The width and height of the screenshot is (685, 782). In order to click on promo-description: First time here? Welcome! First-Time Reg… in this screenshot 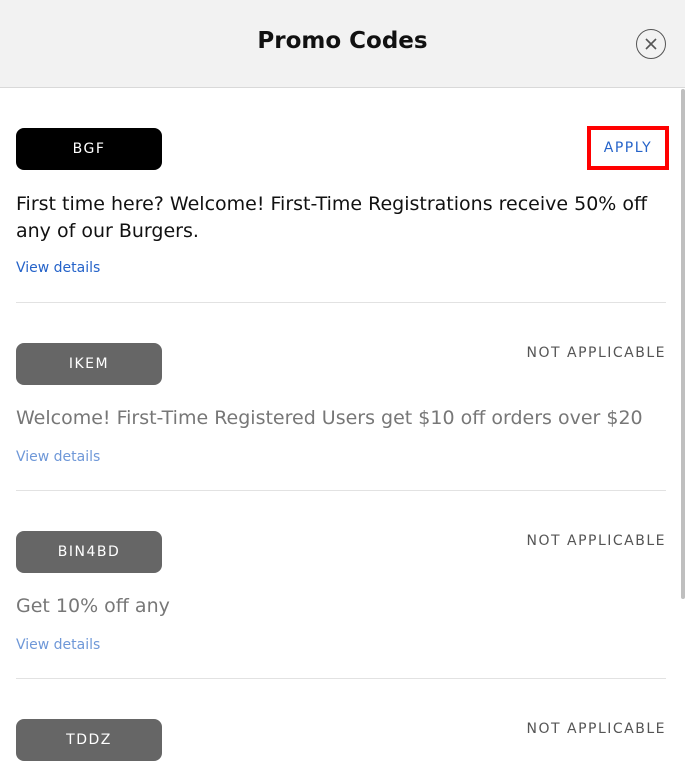, I will do `click(332, 217)`.